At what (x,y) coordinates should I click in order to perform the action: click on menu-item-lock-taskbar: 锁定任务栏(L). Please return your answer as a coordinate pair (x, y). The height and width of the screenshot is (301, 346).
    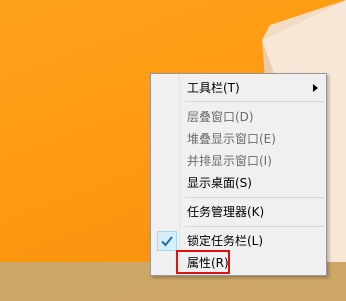
    Looking at the image, I should click on (238, 241).